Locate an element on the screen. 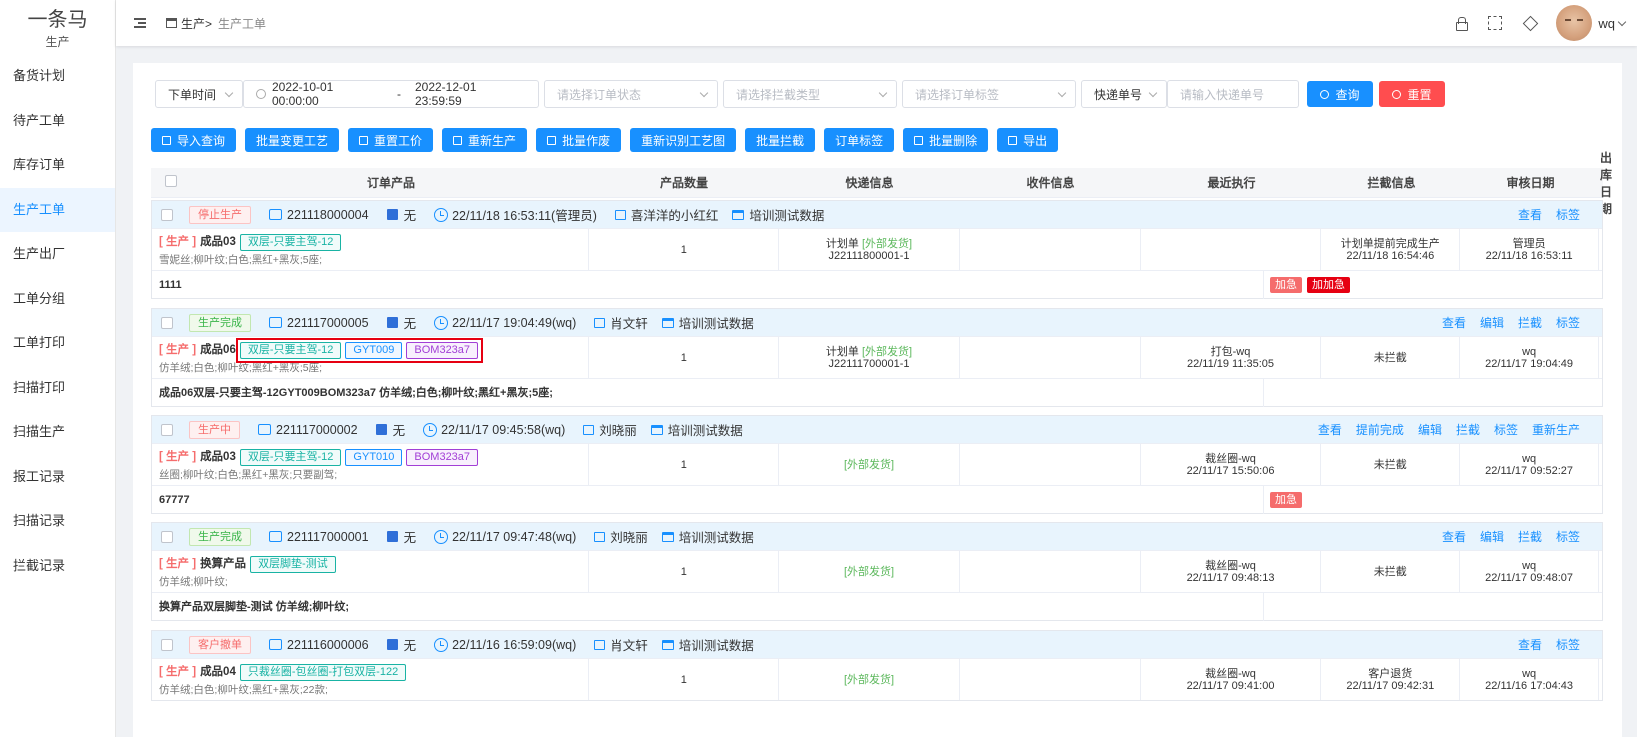 This screenshot has height=737, width=1637. brand-sub: 生产 is located at coordinates (57, 42).